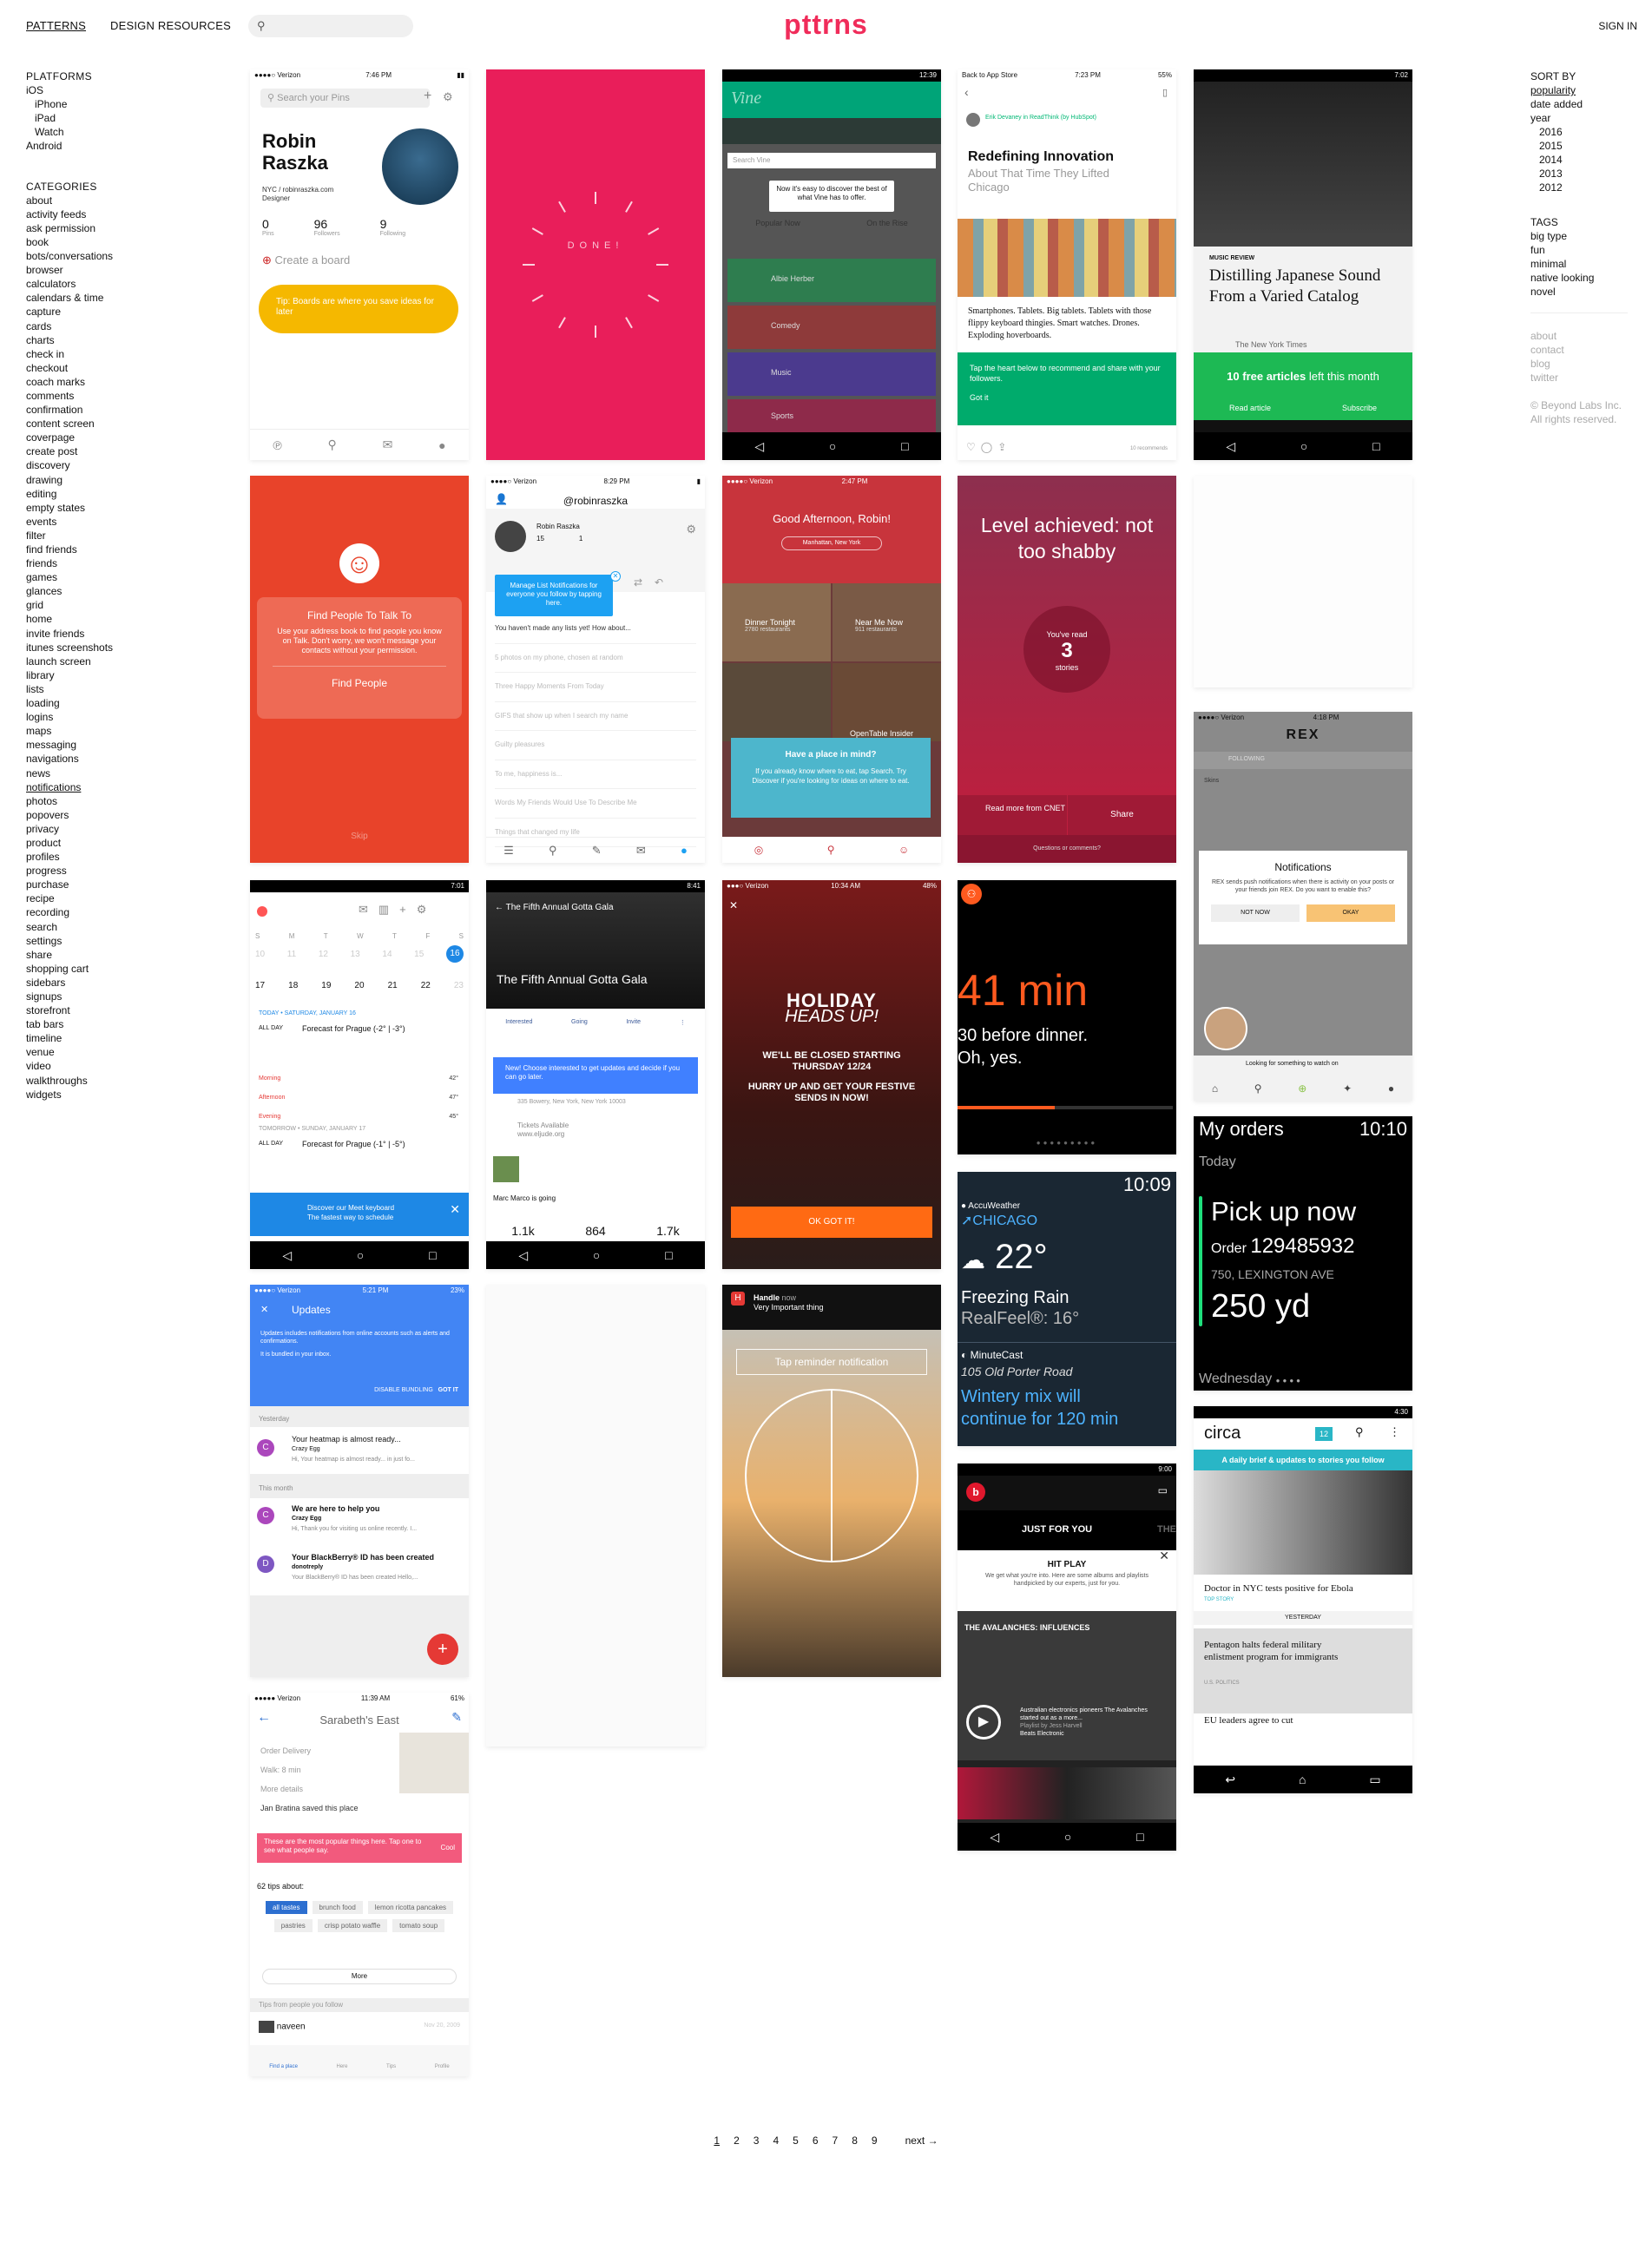  I want to click on taste-chip: tomato soup, so click(418, 1925).